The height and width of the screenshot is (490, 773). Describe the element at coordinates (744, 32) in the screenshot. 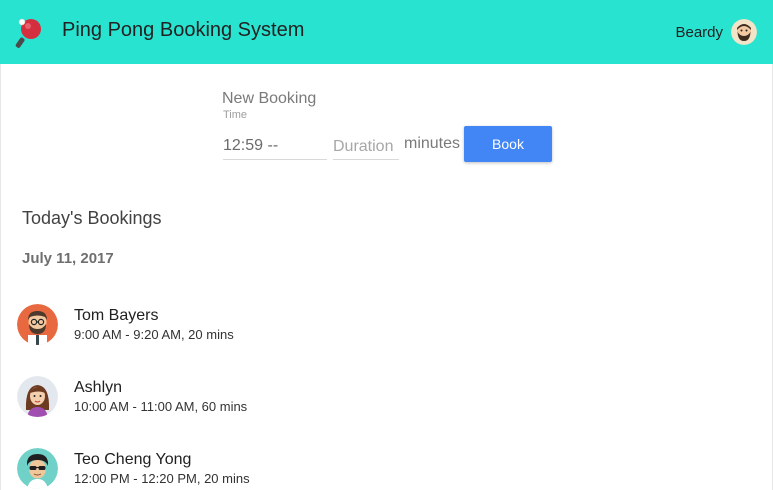

I see `bearded-man-avatar-icon` at that location.